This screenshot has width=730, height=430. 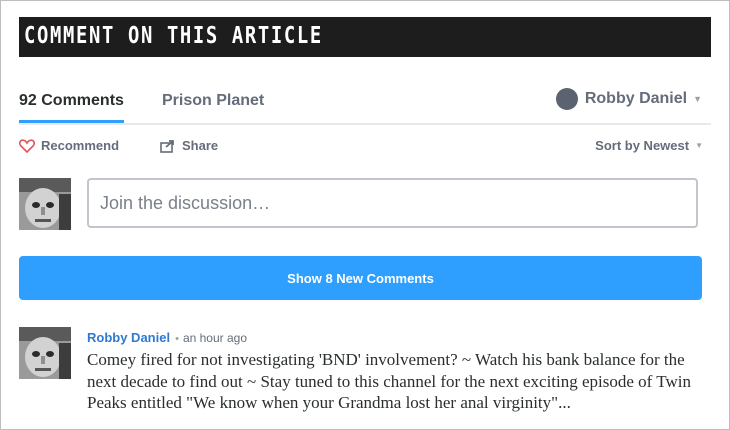 What do you see at coordinates (71, 107) in the screenshot?
I see `tab-comments: 92 Comments` at bounding box center [71, 107].